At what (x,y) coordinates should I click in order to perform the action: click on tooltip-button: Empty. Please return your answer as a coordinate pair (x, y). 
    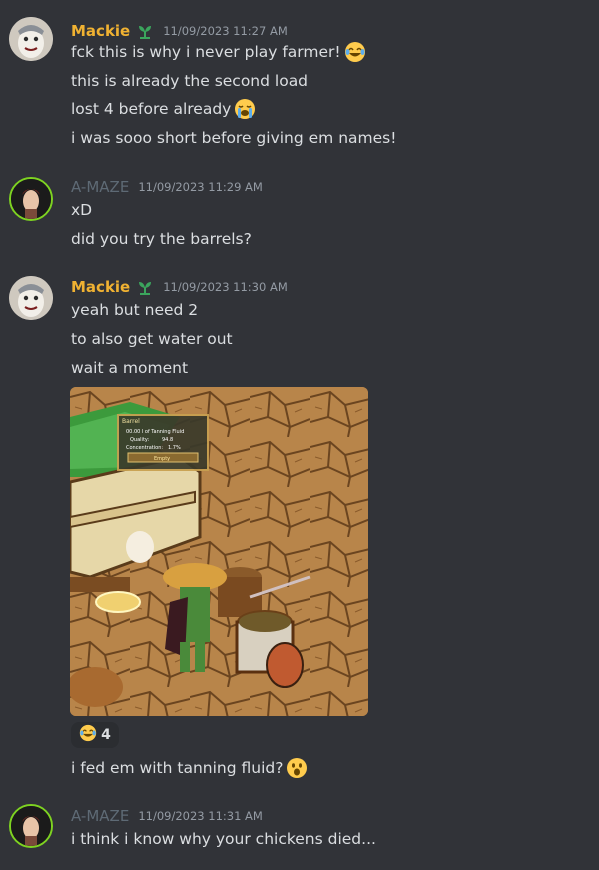
    Looking at the image, I should click on (162, 459).